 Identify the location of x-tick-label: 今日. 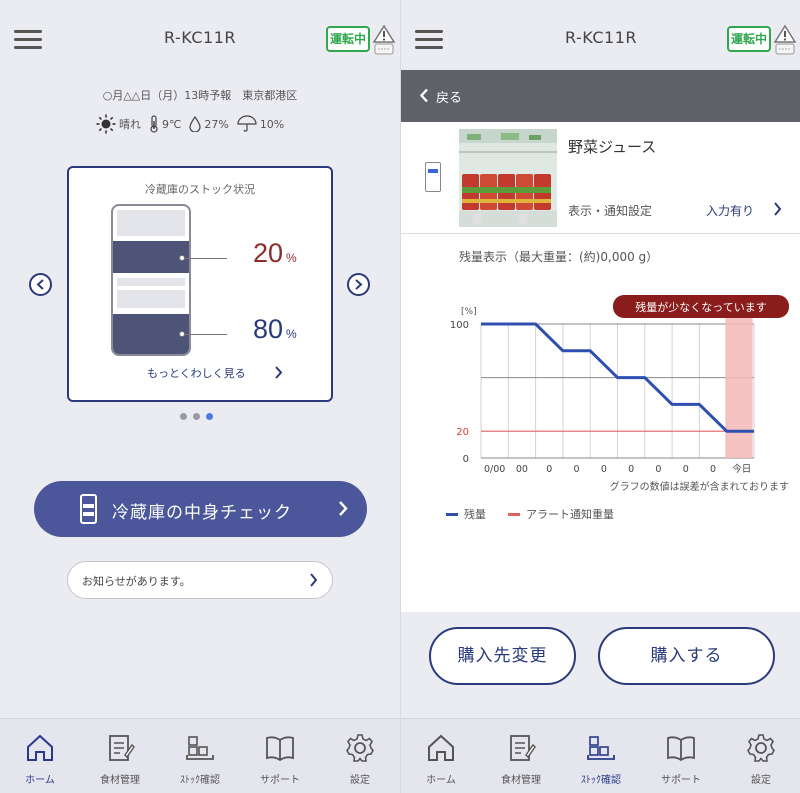
(741, 469).